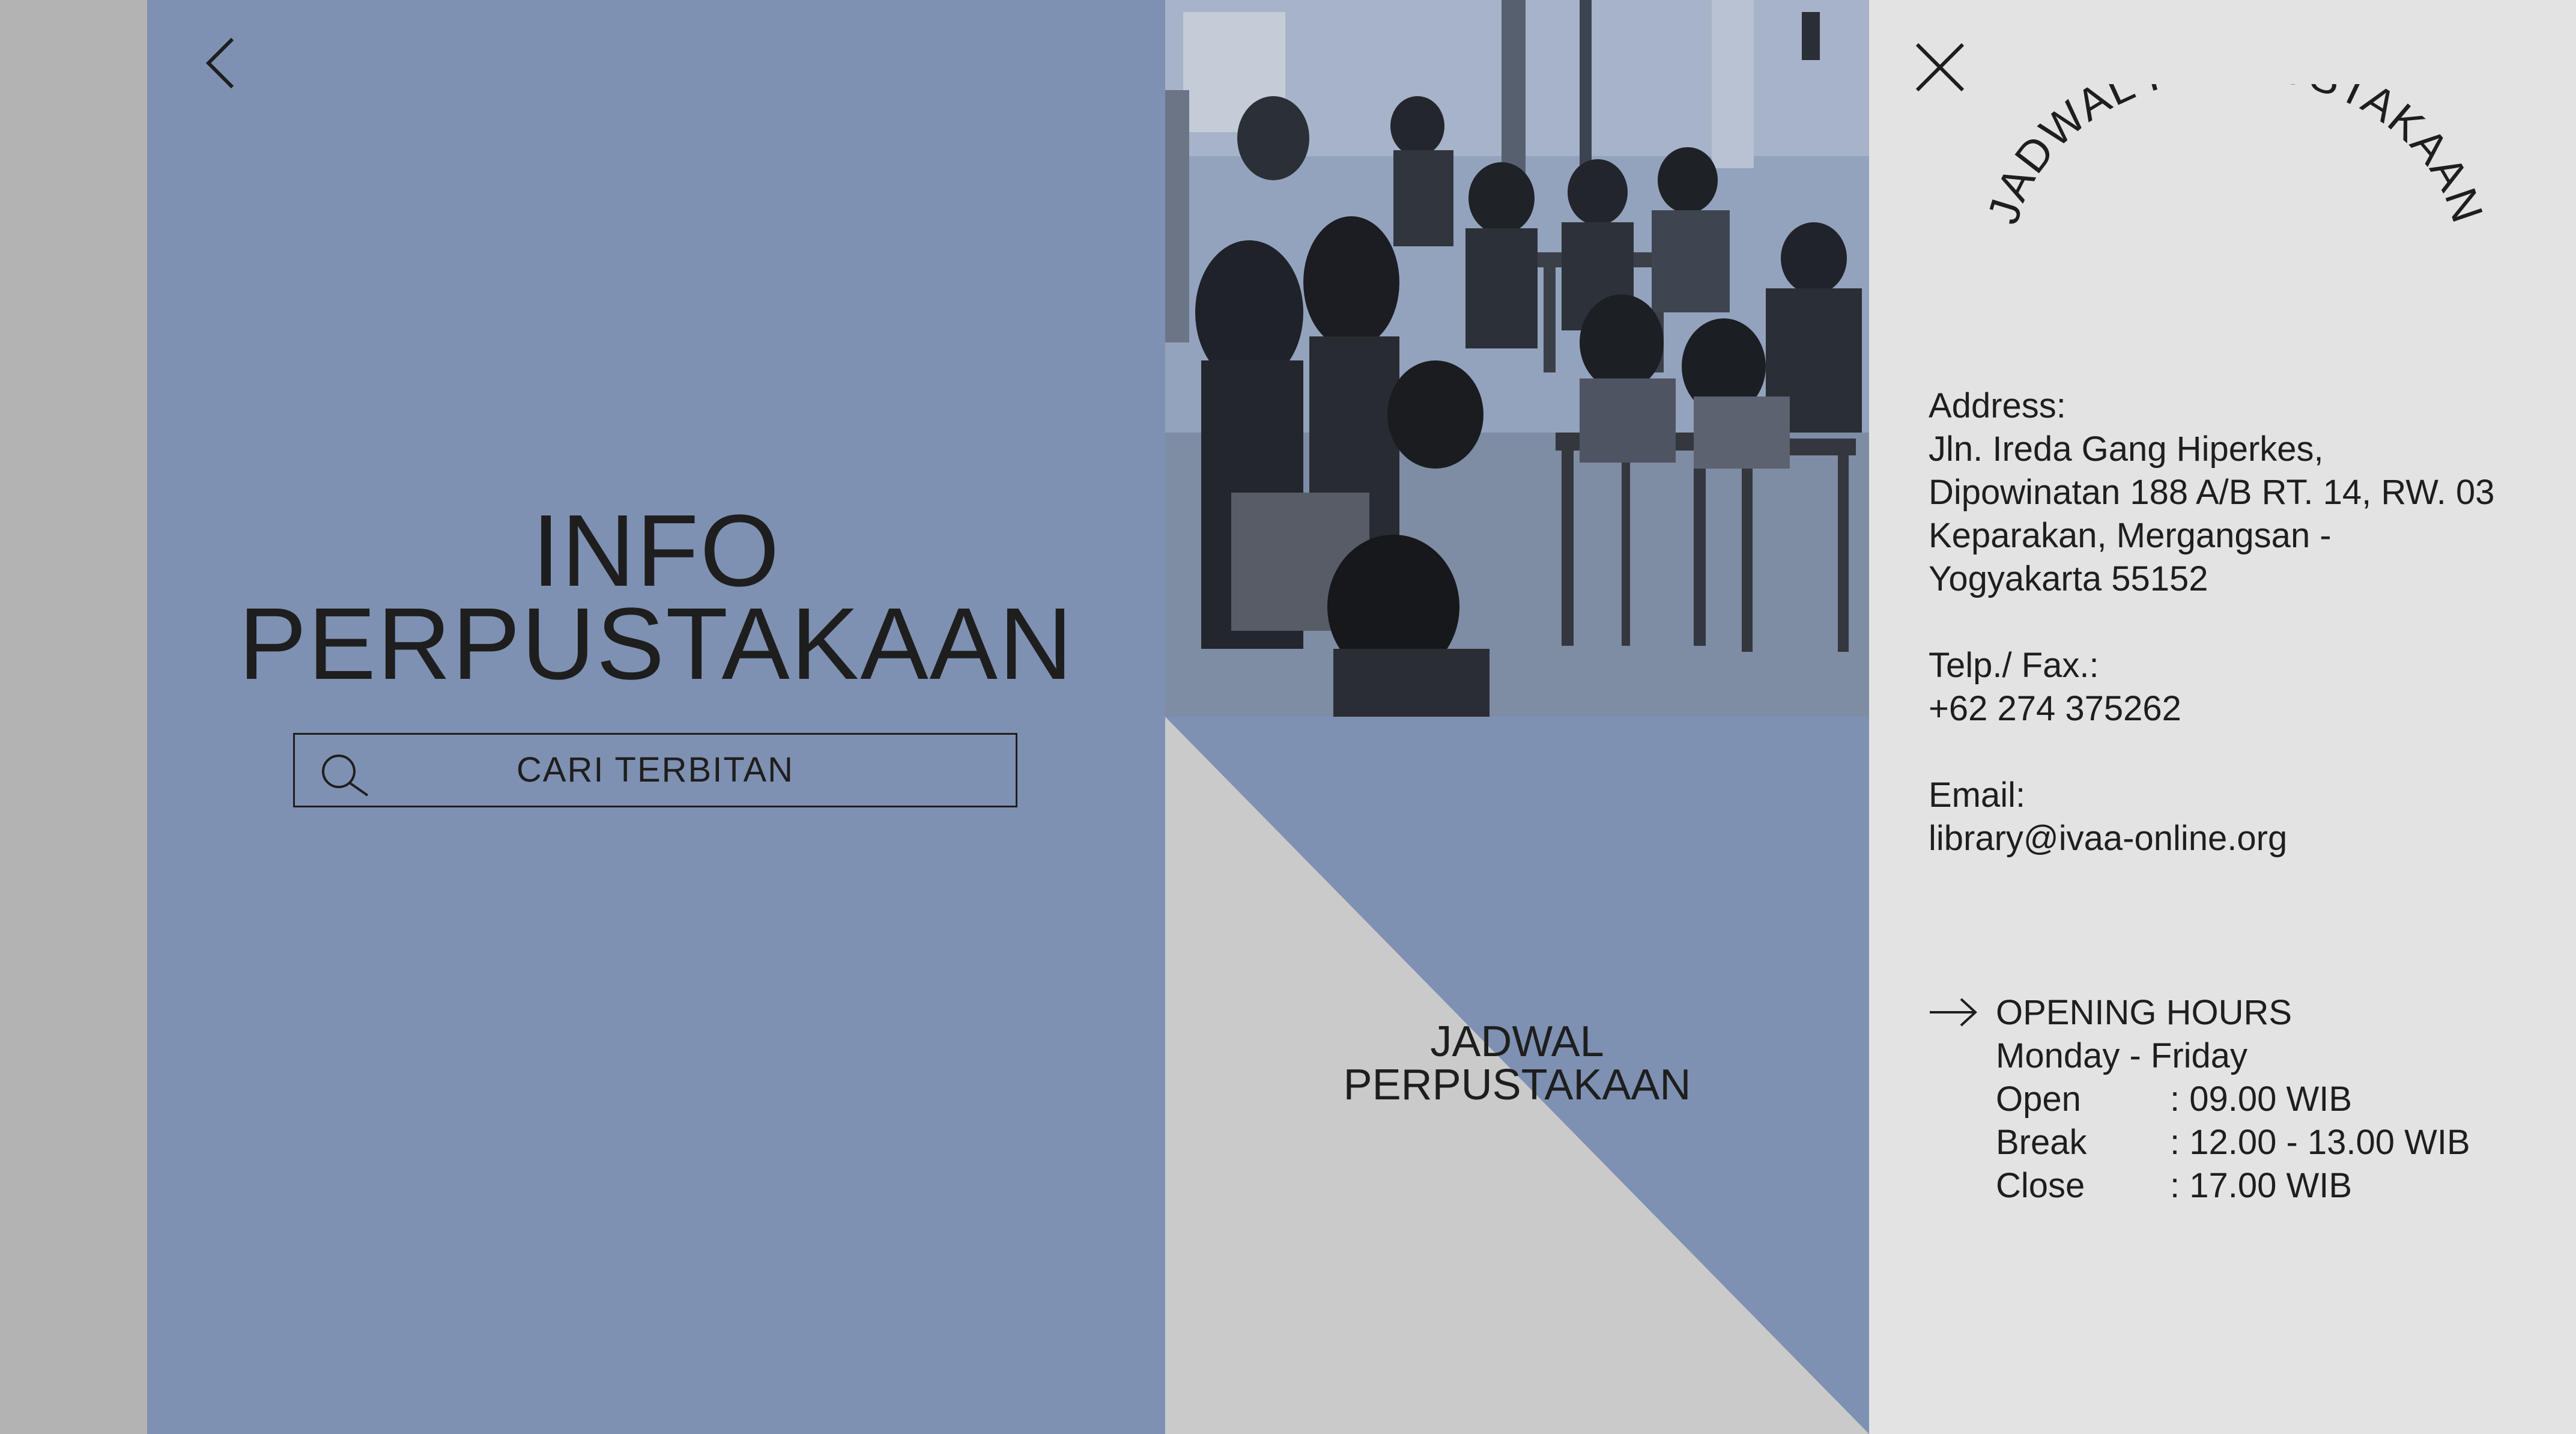 This screenshot has width=2576, height=1434. Describe the element at coordinates (2126, 450) in the screenshot. I see `address-line-1: Jln. Ireda Gang Hiperkes,` at that location.